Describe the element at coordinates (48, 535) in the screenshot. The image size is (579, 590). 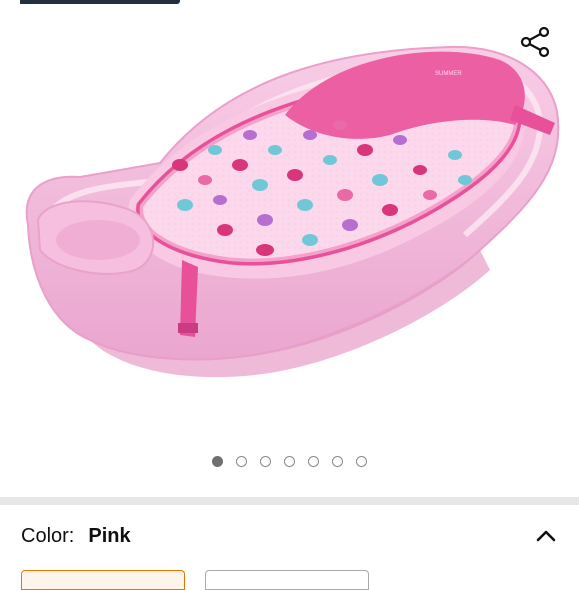
I see `color-label: Color:` at that location.